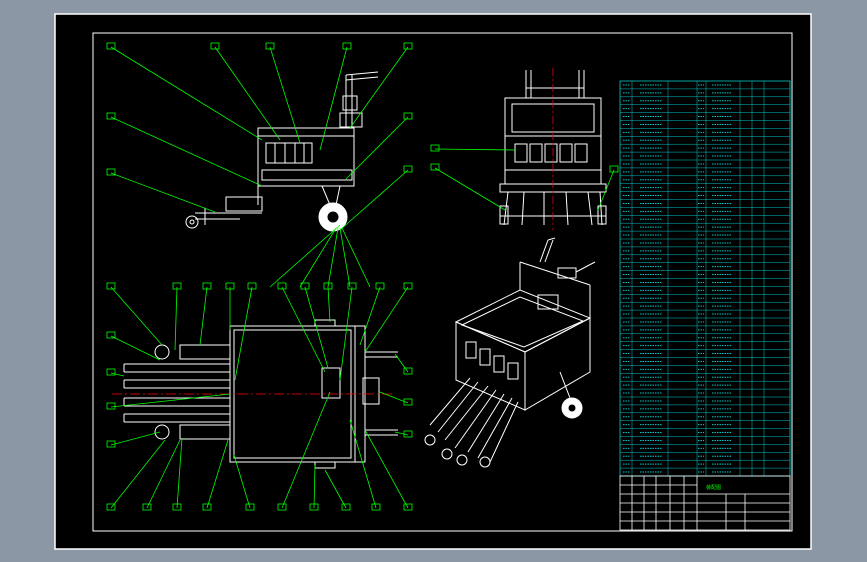  What do you see at coordinates (713, 487) in the screenshot?
I see `title-block-title: 装配图` at bounding box center [713, 487].